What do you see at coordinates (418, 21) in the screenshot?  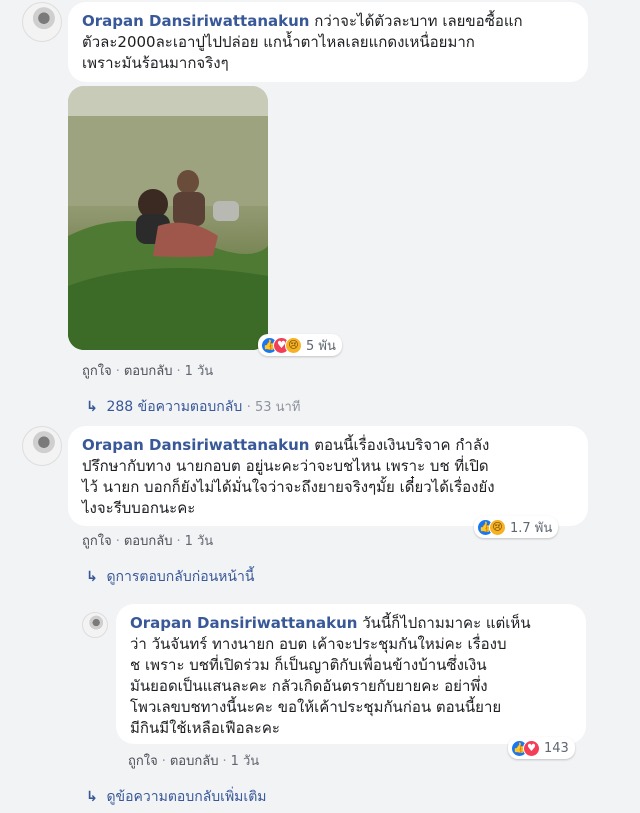 I see `comment-text-line: กว่าจะได้ตัวละบาท เลยขอซื้อแก` at bounding box center [418, 21].